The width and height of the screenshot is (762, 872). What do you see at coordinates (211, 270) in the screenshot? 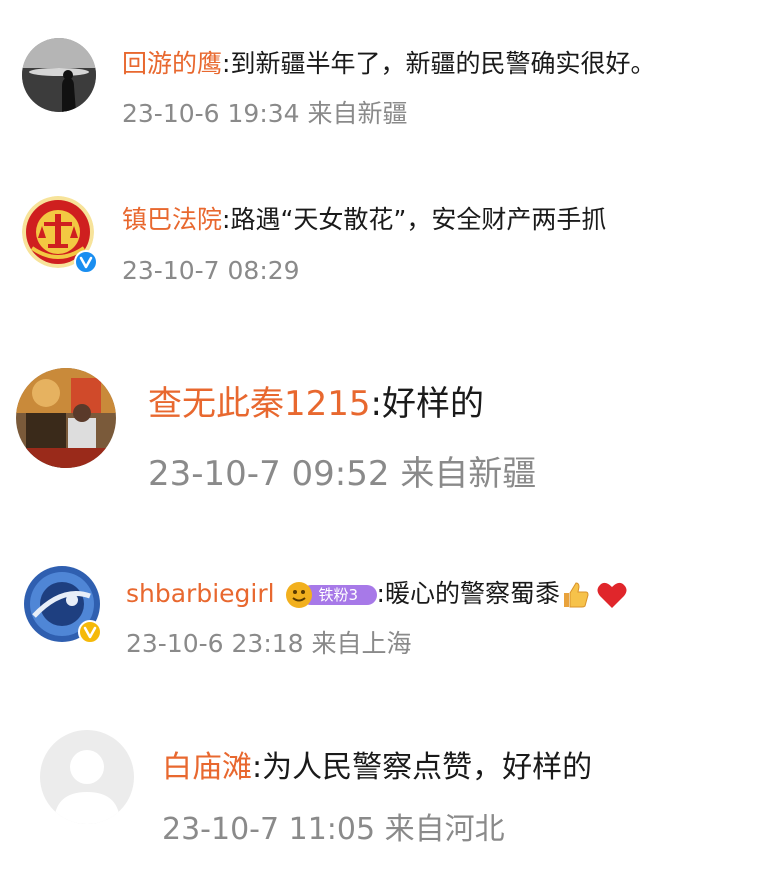
I see `comment-time: 23-10-7 08:29` at bounding box center [211, 270].